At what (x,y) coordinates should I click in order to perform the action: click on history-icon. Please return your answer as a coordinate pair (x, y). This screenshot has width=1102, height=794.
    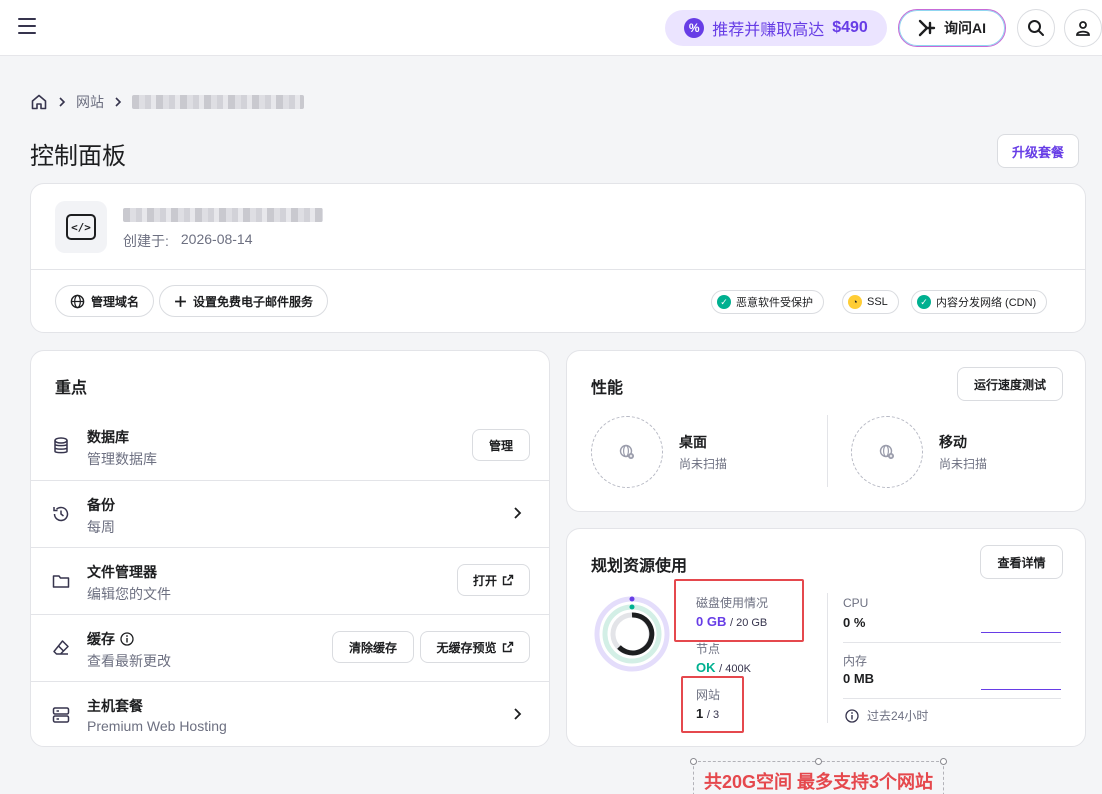
    Looking at the image, I should click on (61, 514).